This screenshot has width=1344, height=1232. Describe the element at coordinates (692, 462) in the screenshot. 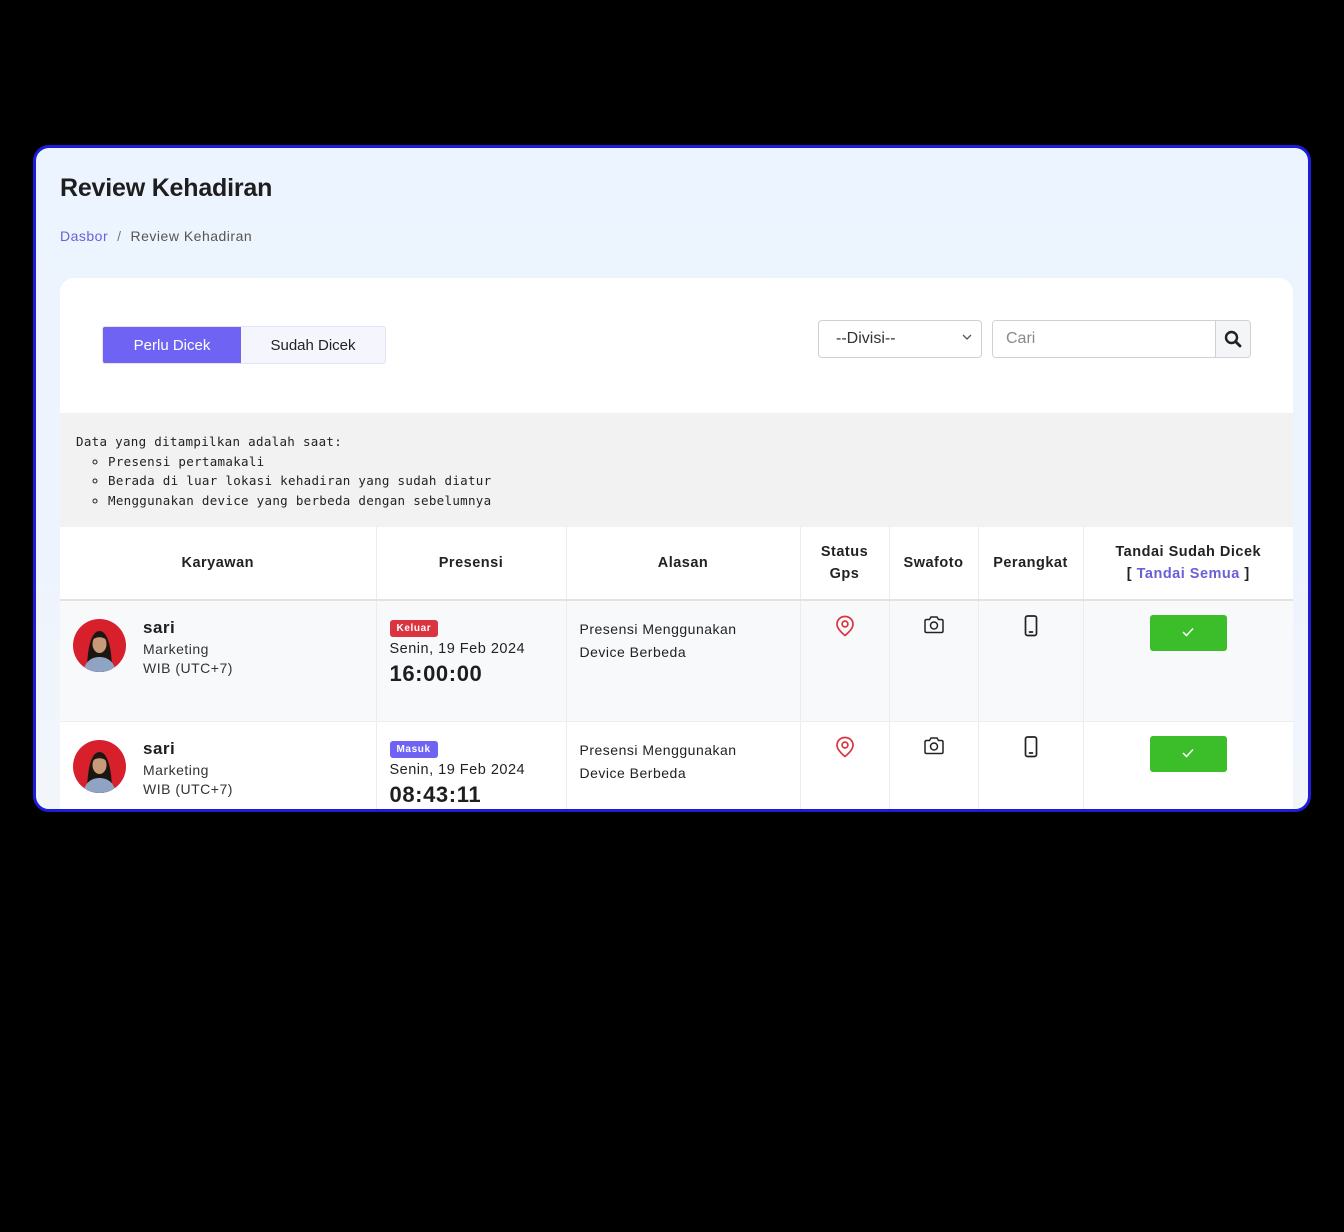

I see `note-item: Presensi pertamakali` at that location.